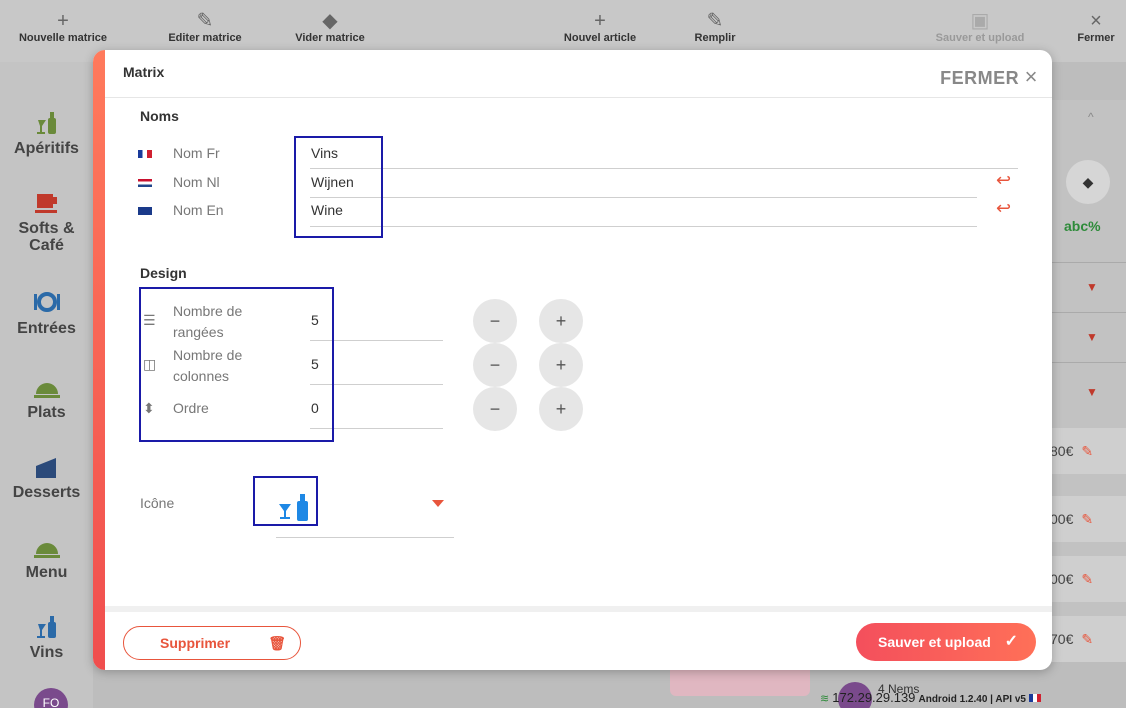 This screenshot has width=1126, height=708. I want to click on fill-button: ✎ Remplir, so click(715, 27).